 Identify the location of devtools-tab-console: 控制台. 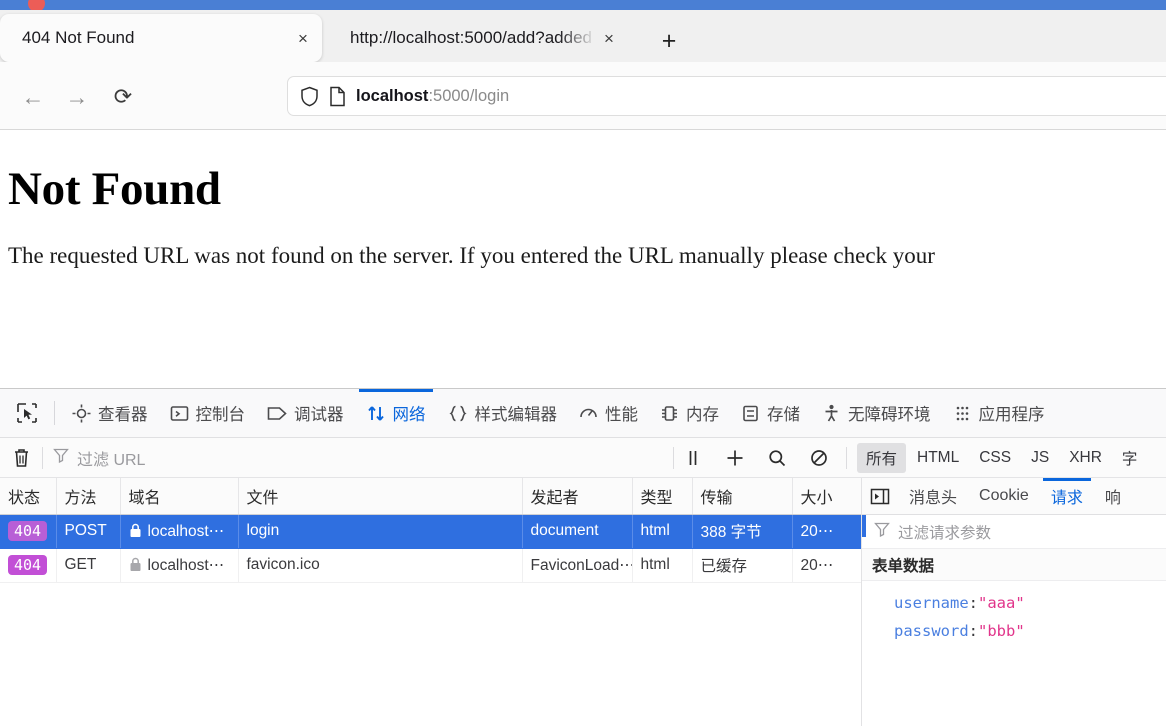
(208, 413).